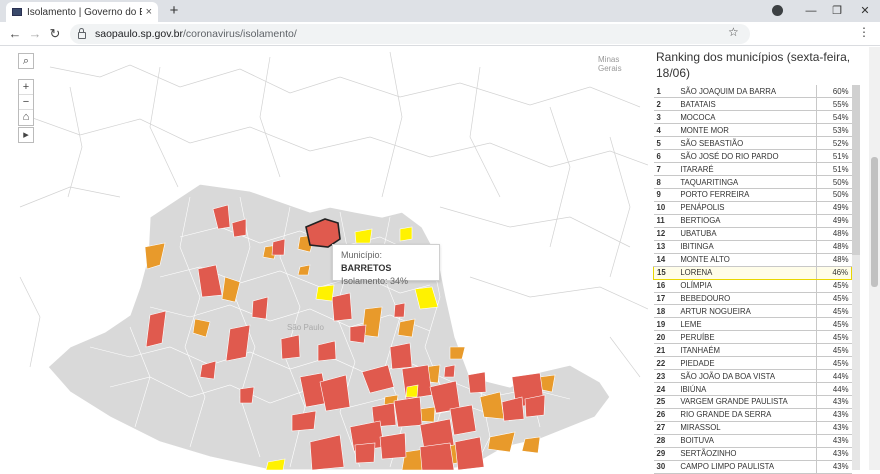 This screenshot has height=474, width=880. I want to click on ranking-row: 25 VARGEM GRANDE PAULISTA 43%, so click(752, 402).